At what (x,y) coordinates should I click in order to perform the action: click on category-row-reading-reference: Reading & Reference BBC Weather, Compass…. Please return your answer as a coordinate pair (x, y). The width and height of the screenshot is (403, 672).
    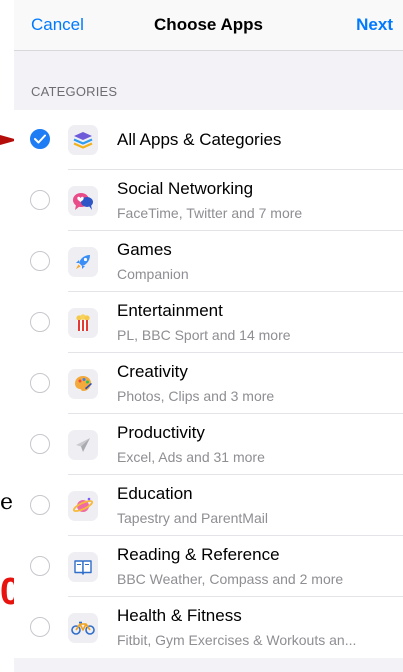
    Looking at the image, I should click on (208, 566).